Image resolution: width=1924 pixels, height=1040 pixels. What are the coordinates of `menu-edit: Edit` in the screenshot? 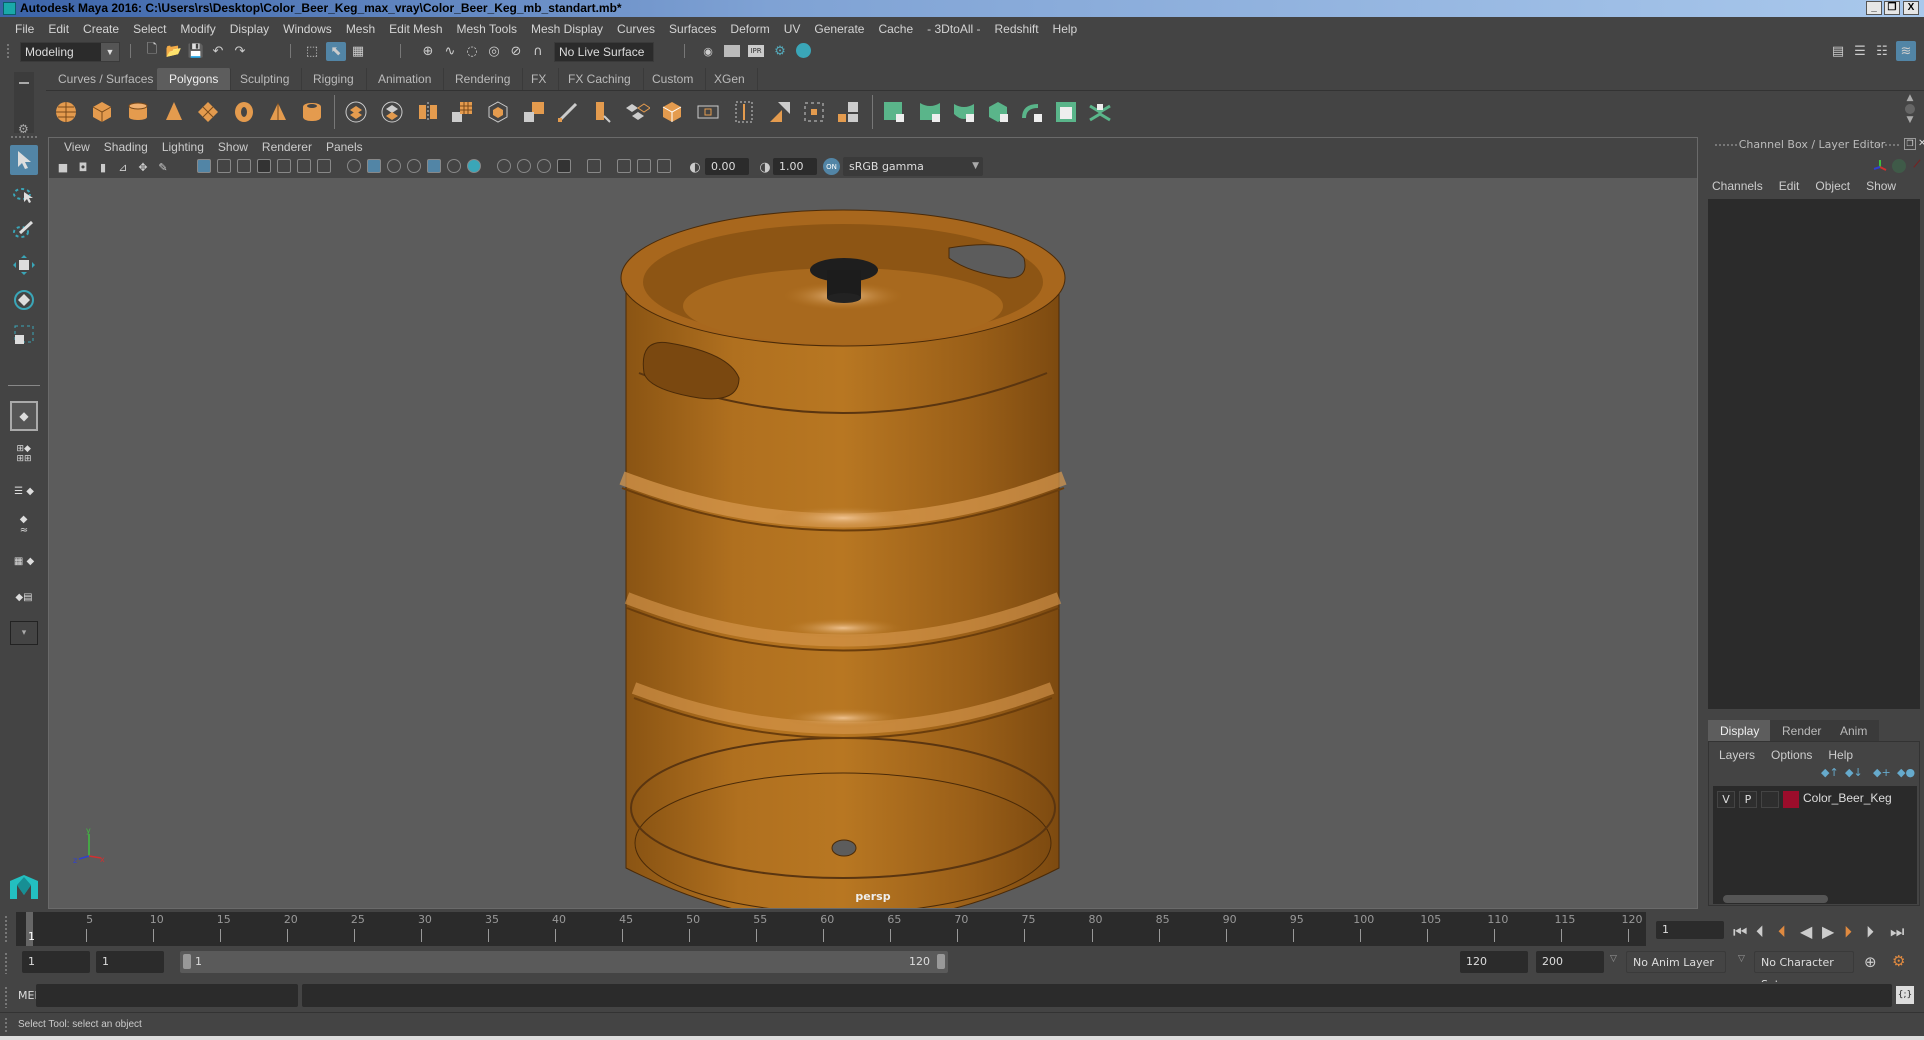 It's located at (58, 29).